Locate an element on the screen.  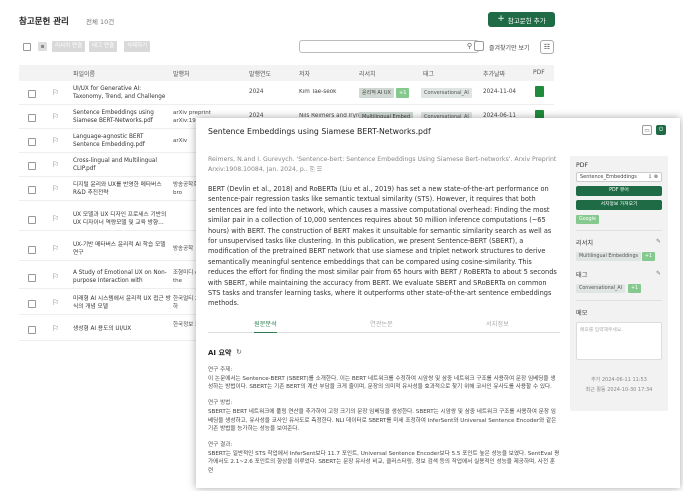
col-research: 리서치 is located at coordinates (367, 73).